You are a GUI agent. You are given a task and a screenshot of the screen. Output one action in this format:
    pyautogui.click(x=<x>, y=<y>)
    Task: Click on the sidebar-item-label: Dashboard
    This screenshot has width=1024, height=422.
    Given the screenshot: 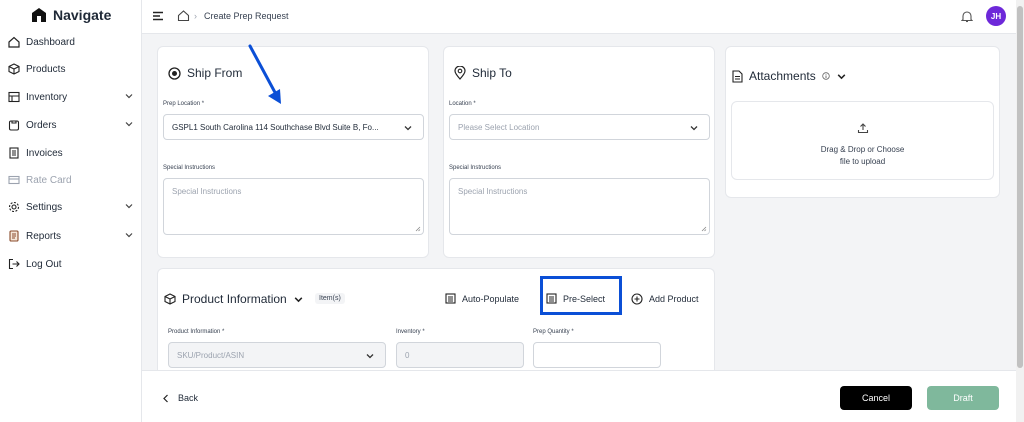 What is the action you would take?
    pyautogui.click(x=50, y=42)
    